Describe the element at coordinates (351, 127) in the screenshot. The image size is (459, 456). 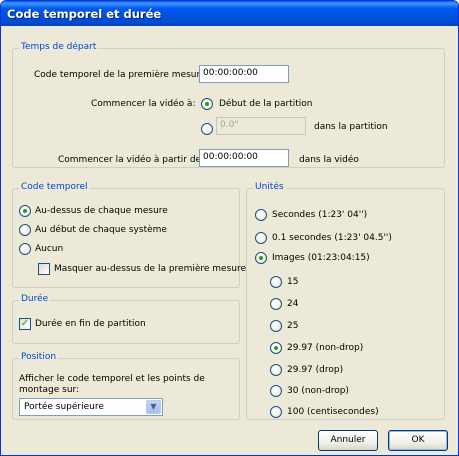
I see `offset-suffix-label: dans la partition` at that location.